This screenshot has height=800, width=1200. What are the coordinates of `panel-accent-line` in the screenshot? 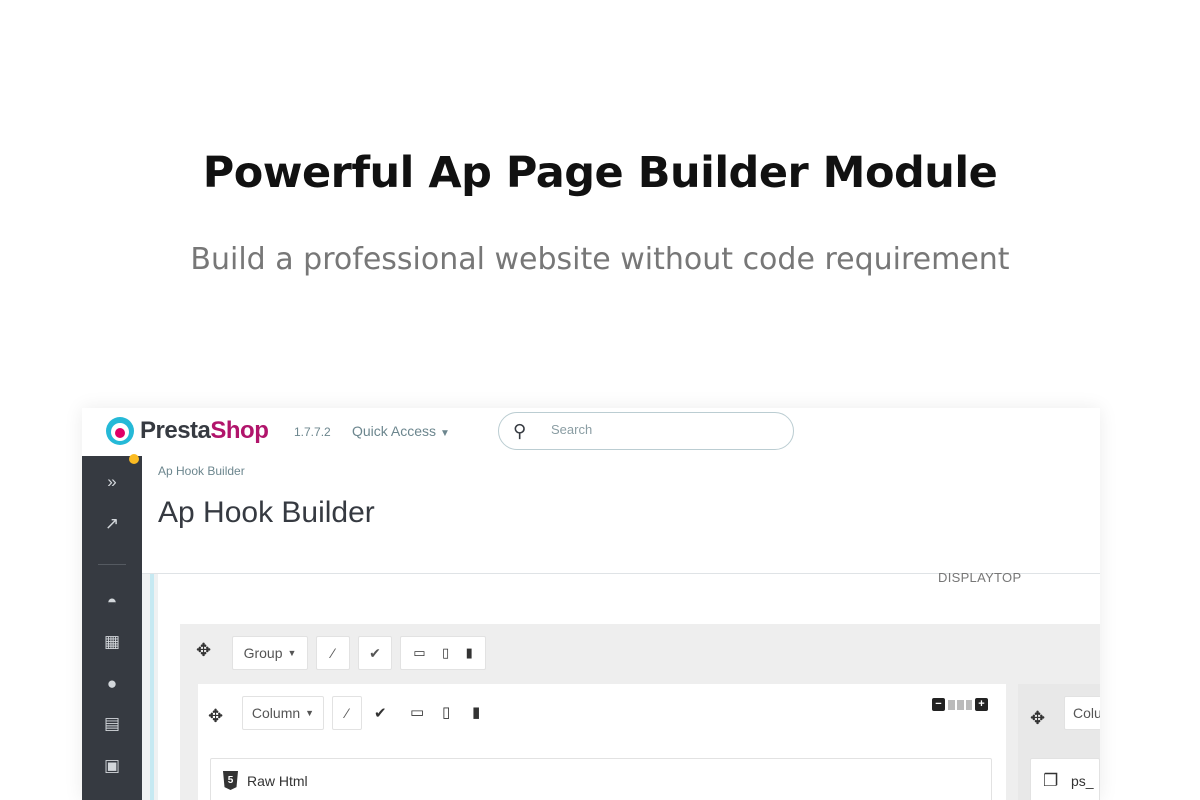 It's located at (152, 687).